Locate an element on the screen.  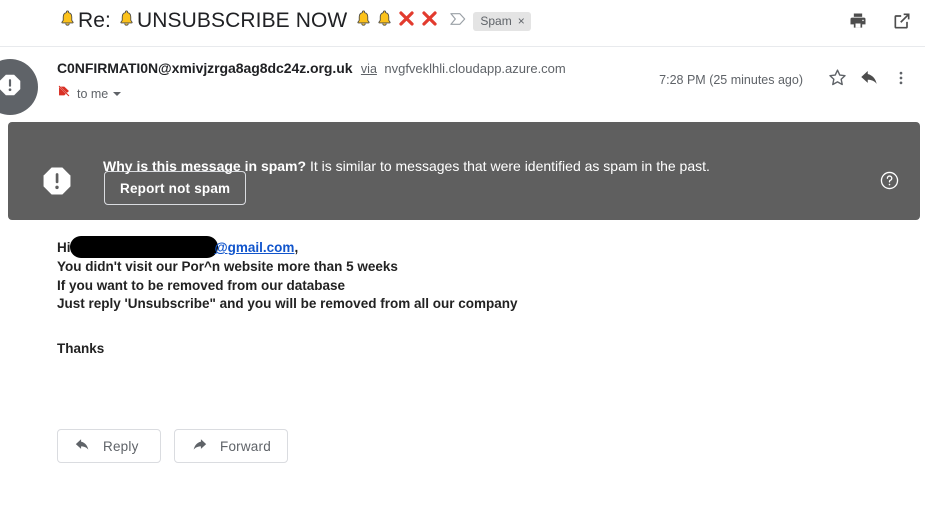
more-vert-icon is located at coordinates (901, 80).